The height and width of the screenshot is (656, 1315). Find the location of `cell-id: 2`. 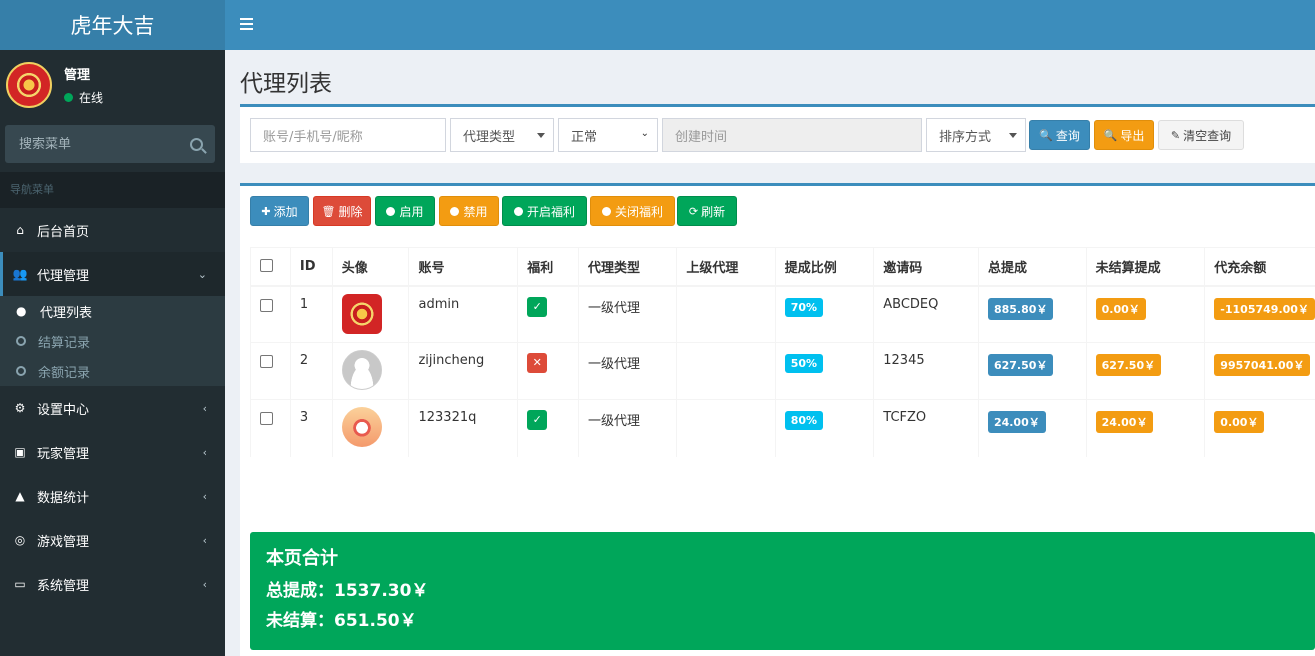

cell-id: 2 is located at coordinates (311, 371).